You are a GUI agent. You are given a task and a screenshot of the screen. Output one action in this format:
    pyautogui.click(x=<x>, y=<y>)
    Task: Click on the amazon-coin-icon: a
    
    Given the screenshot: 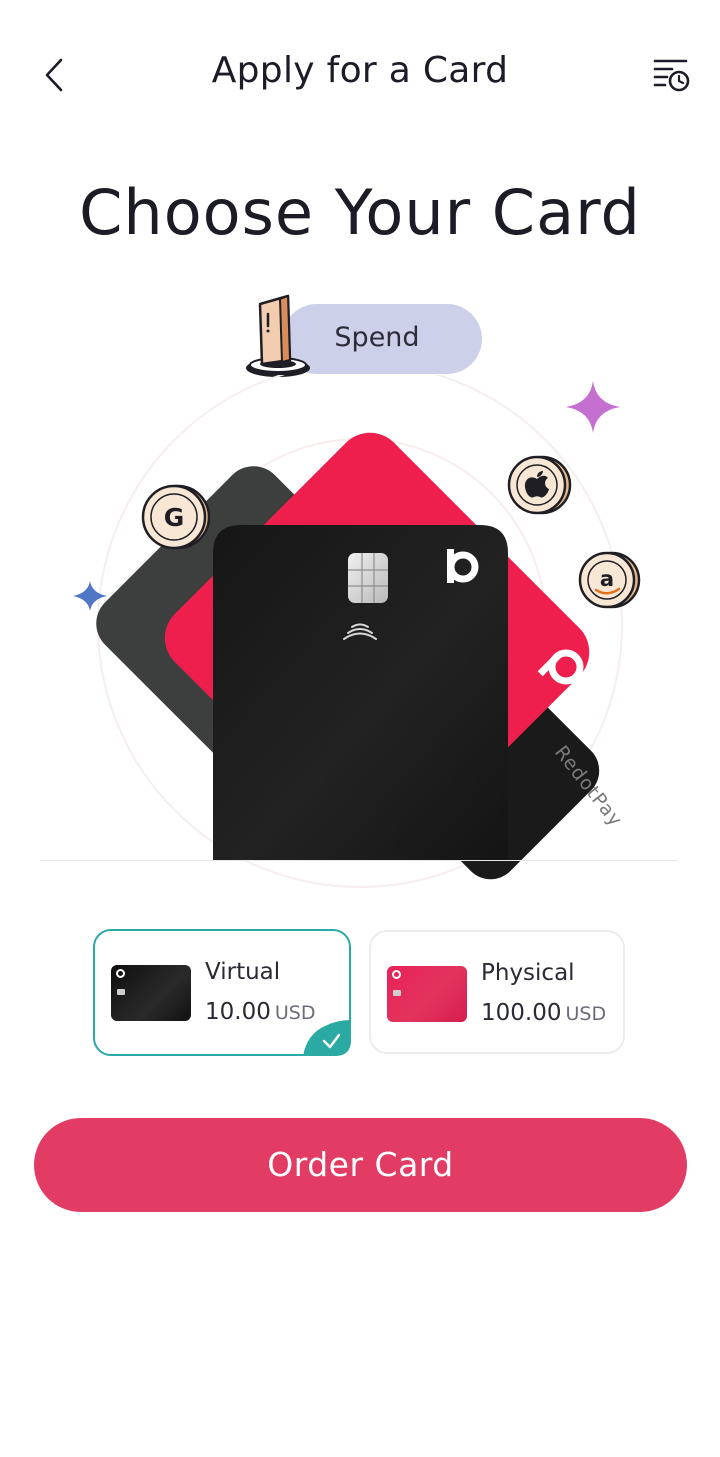 What is the action you would take?
    pyautogui.click(x=609, y=580)
    